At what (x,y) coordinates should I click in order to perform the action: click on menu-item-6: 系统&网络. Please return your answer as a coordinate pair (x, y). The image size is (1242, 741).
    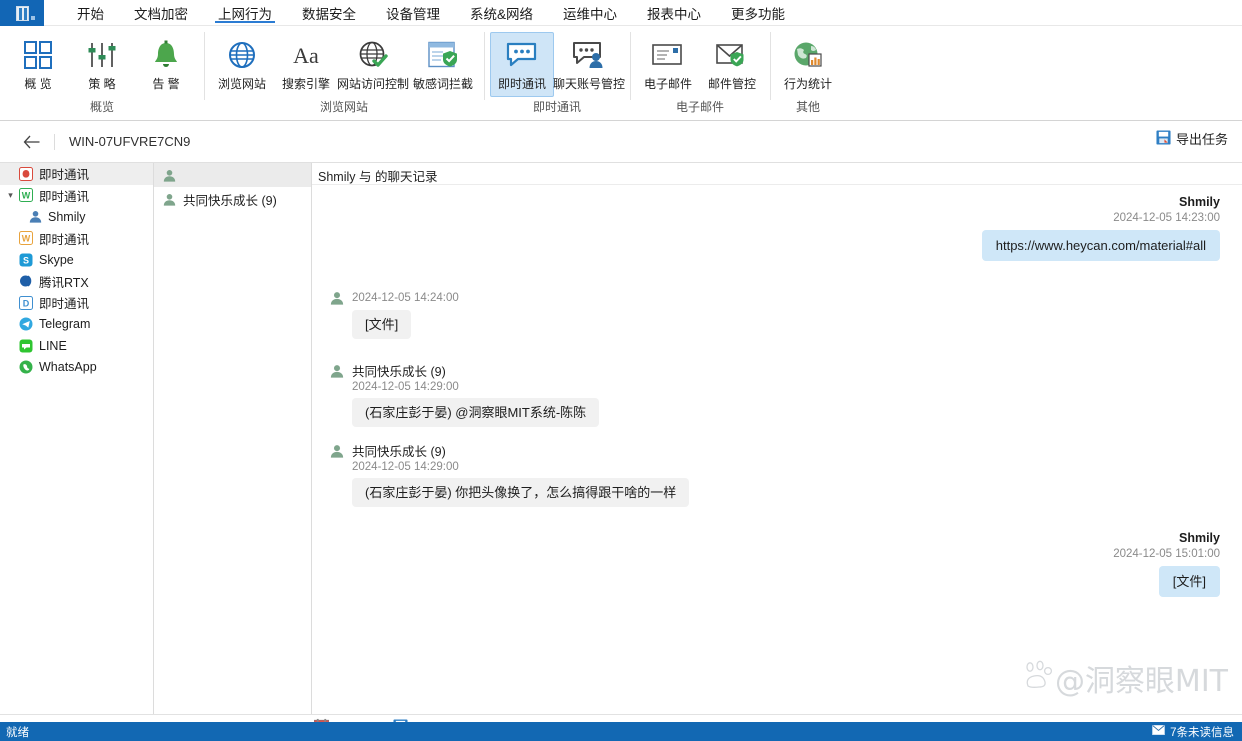
    Looking at the image, I should click on (501, 12).